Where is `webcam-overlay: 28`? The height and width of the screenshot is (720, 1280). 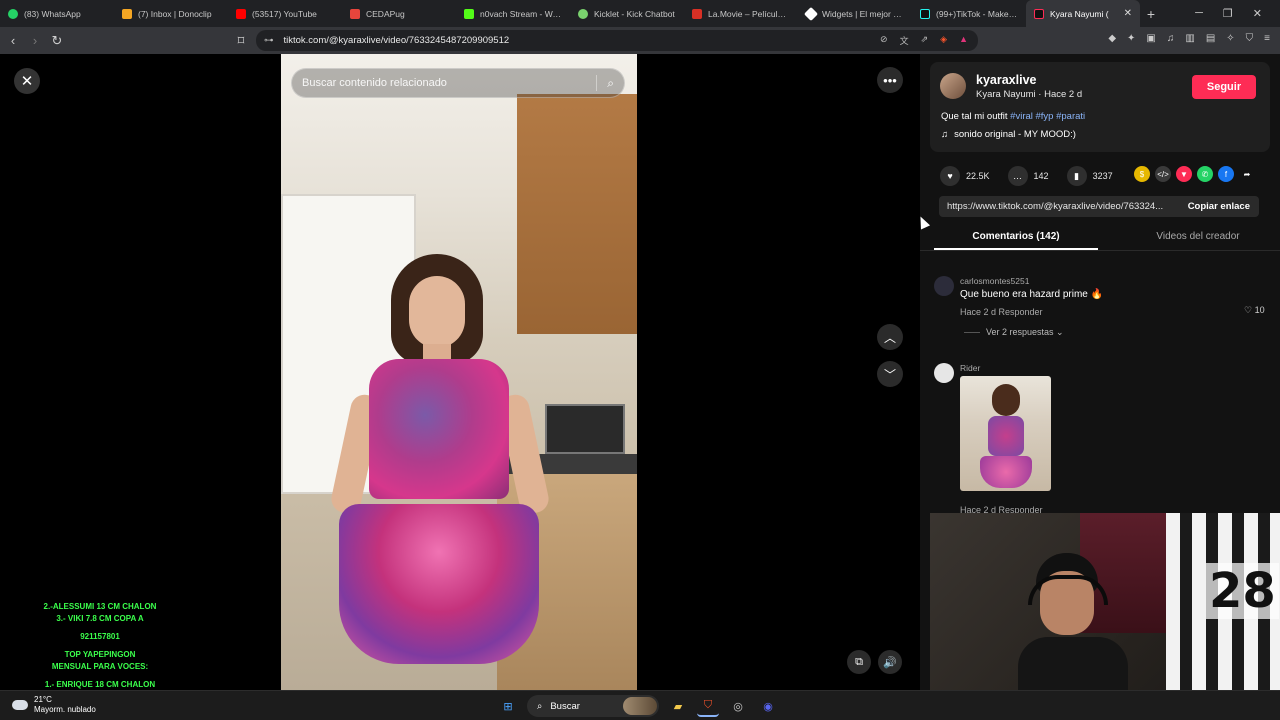
webcam-overlay: 28 is located at coordinates (1105, 601).